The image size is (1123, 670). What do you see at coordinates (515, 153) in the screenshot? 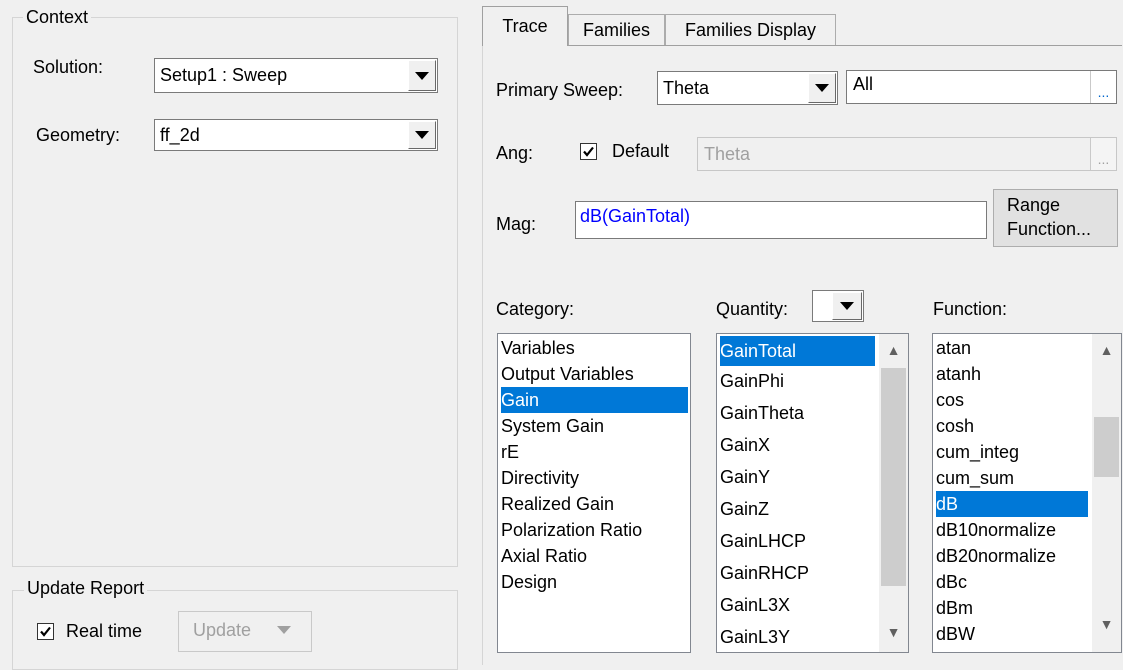
I see `ang-label: Ang:` at bounding box center [515, 153].